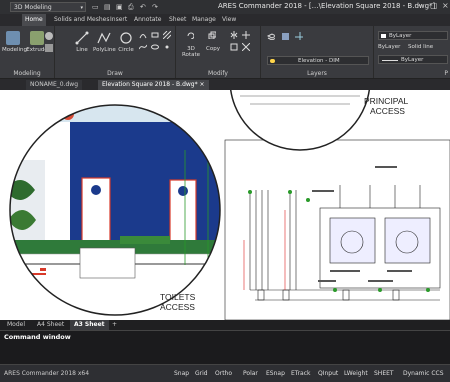 Image resolution: width=450 pixels, height=382 pixels. Describe the element at coordinates (271, 36) in the screenshot. I see `layer-manager-icon` at that location.